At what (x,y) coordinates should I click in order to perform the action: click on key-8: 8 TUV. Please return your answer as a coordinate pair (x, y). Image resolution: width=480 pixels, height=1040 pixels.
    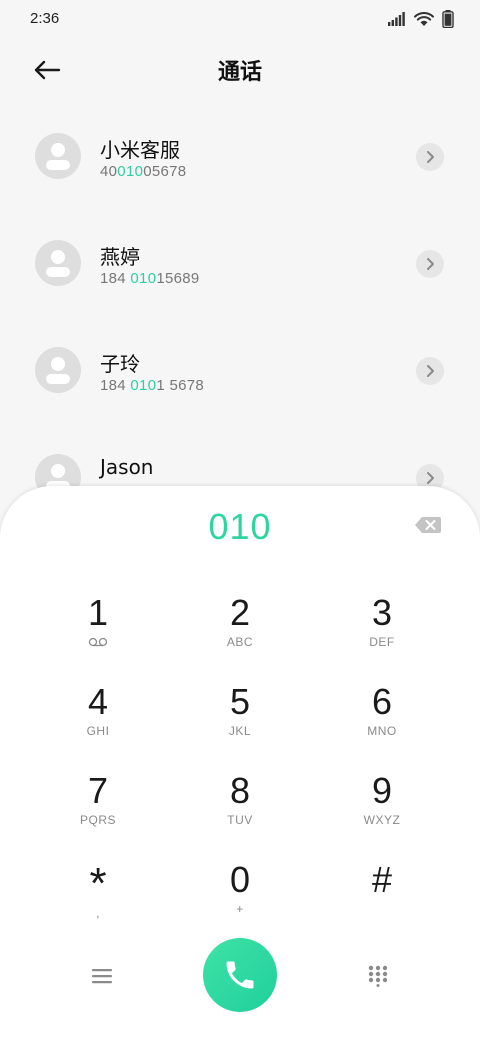
    Looking at the image, I should click on (240, 810).